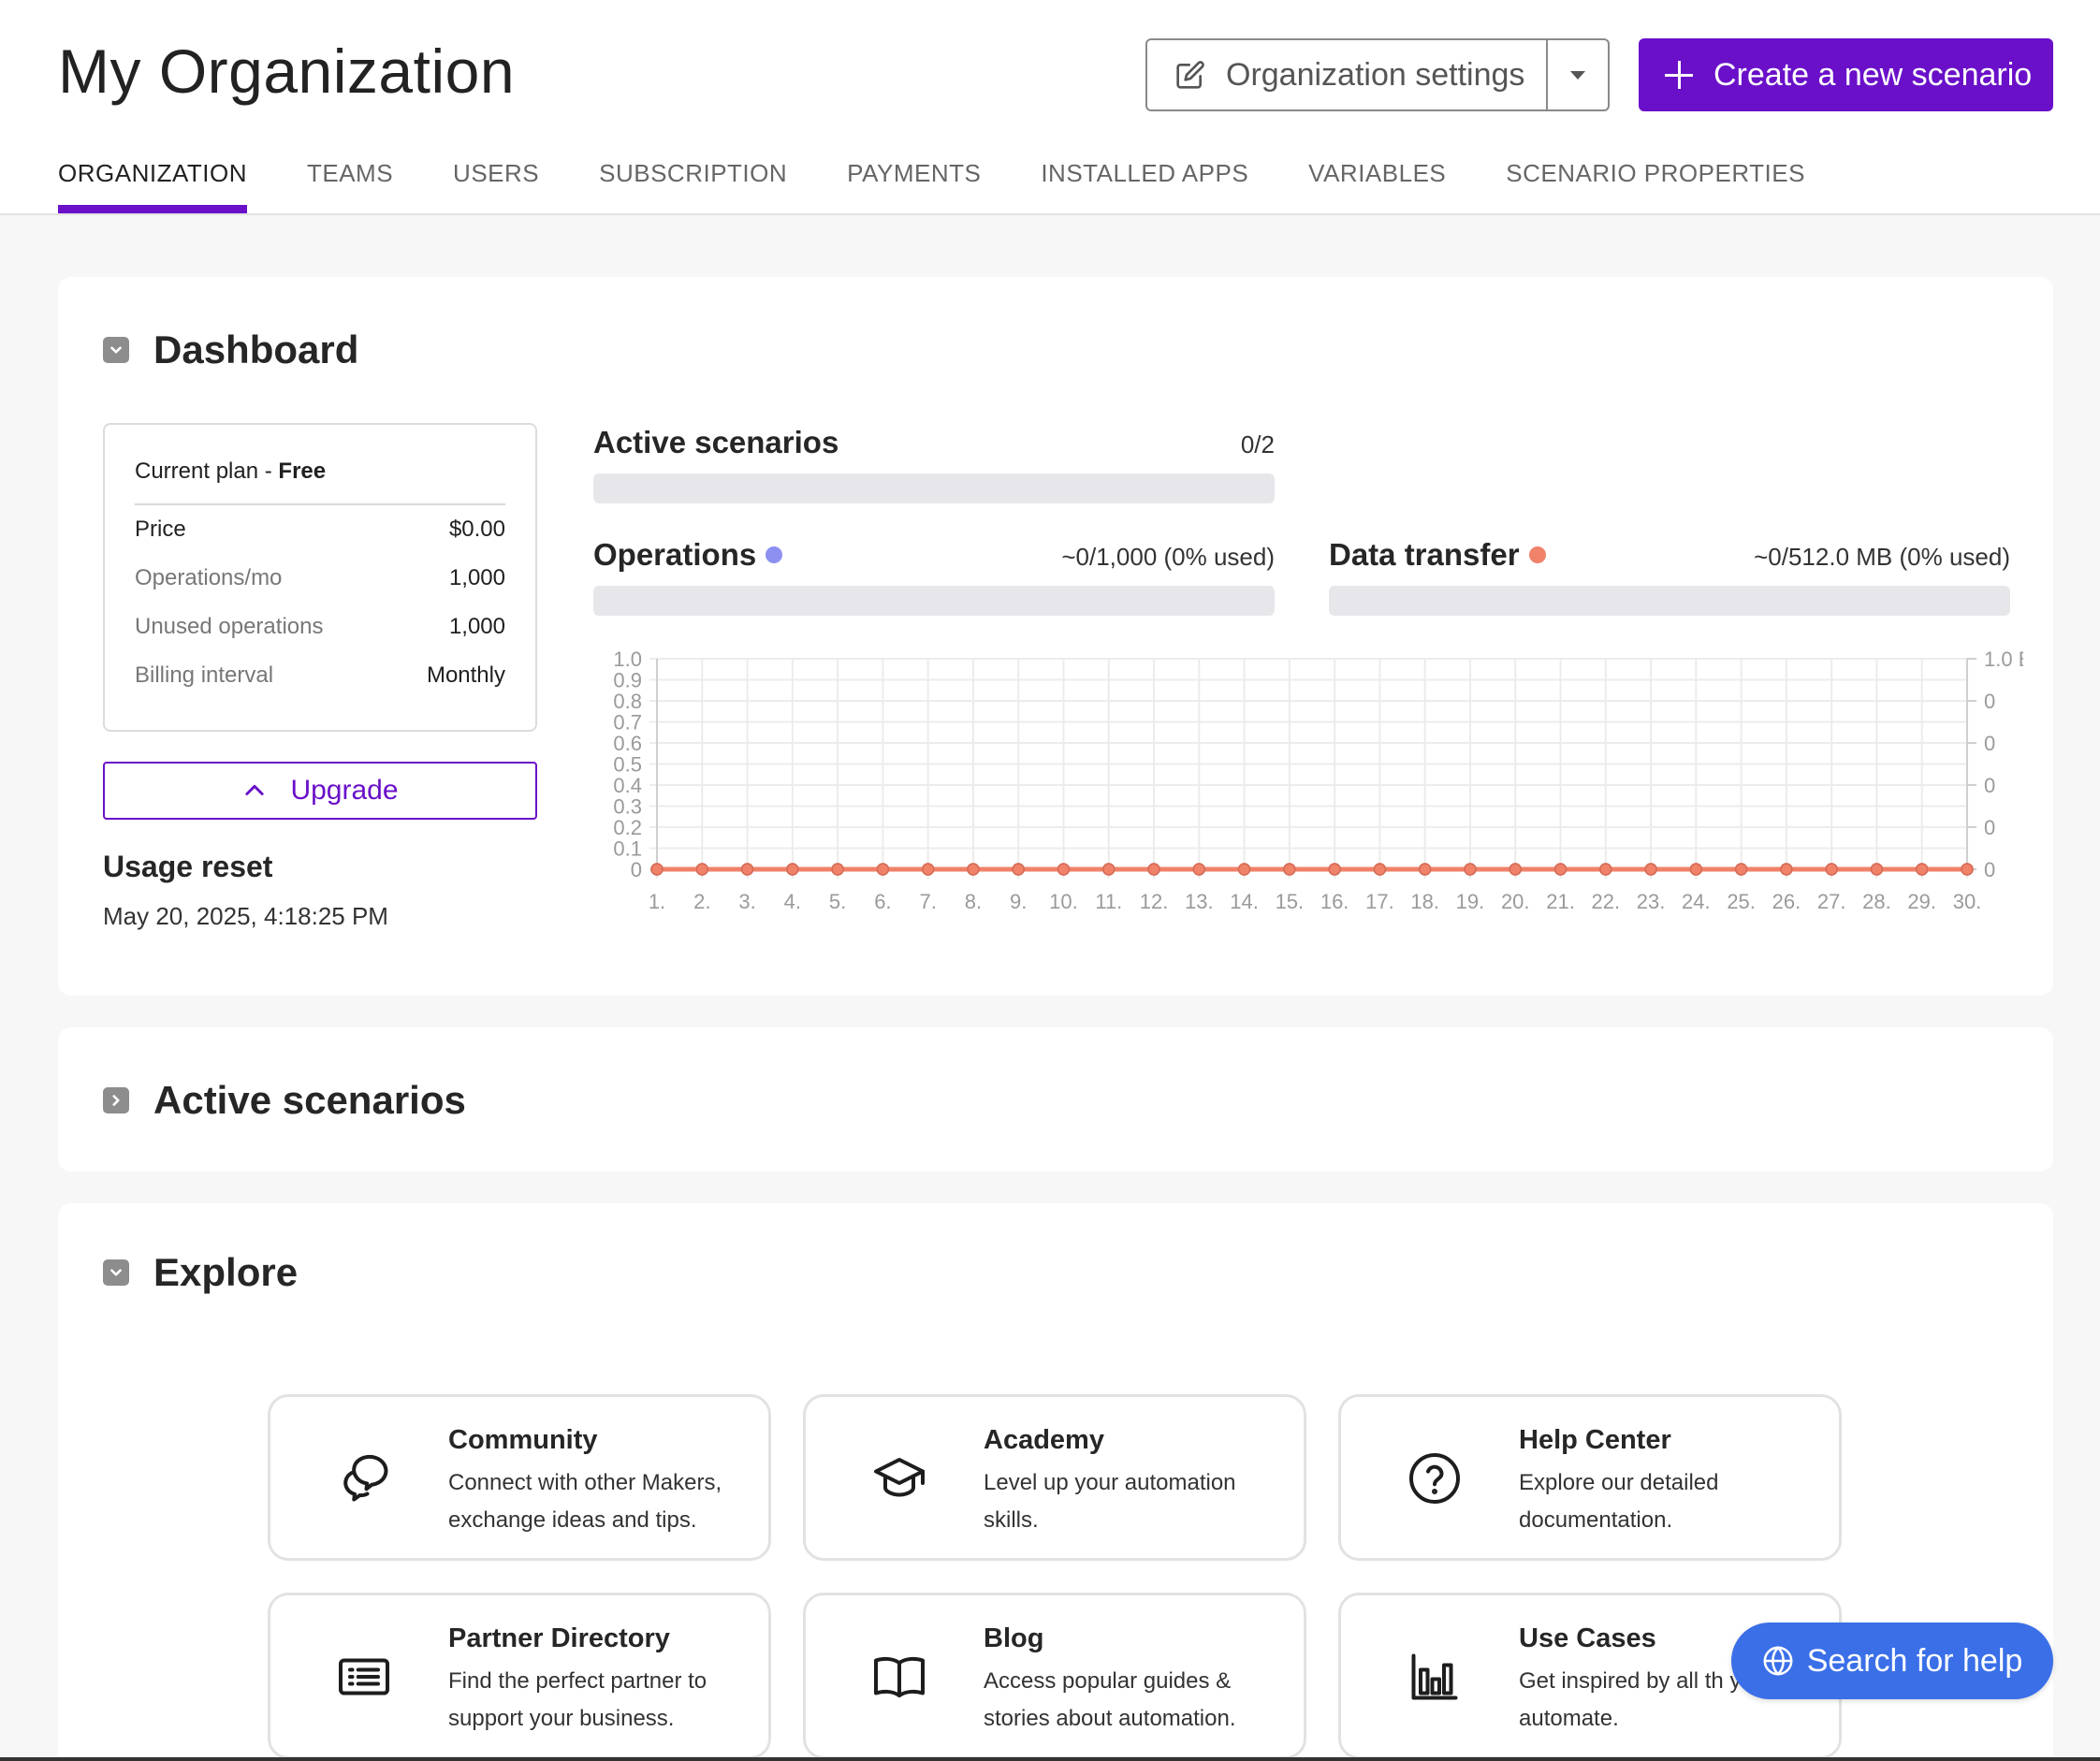  I want to click on plan-row-value: $0.00, so click(476, 529).